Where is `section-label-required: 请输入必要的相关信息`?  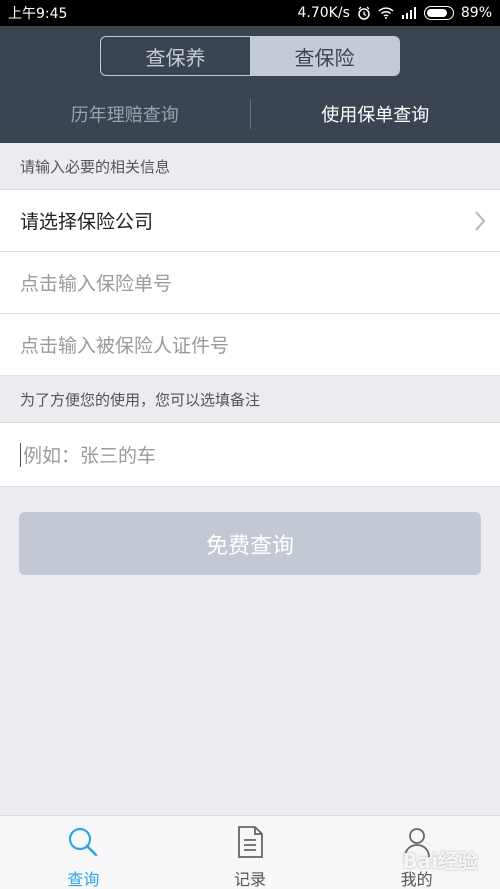
section-label-required: 请输入必要的相关信息 is located at coordinates (250, 166).